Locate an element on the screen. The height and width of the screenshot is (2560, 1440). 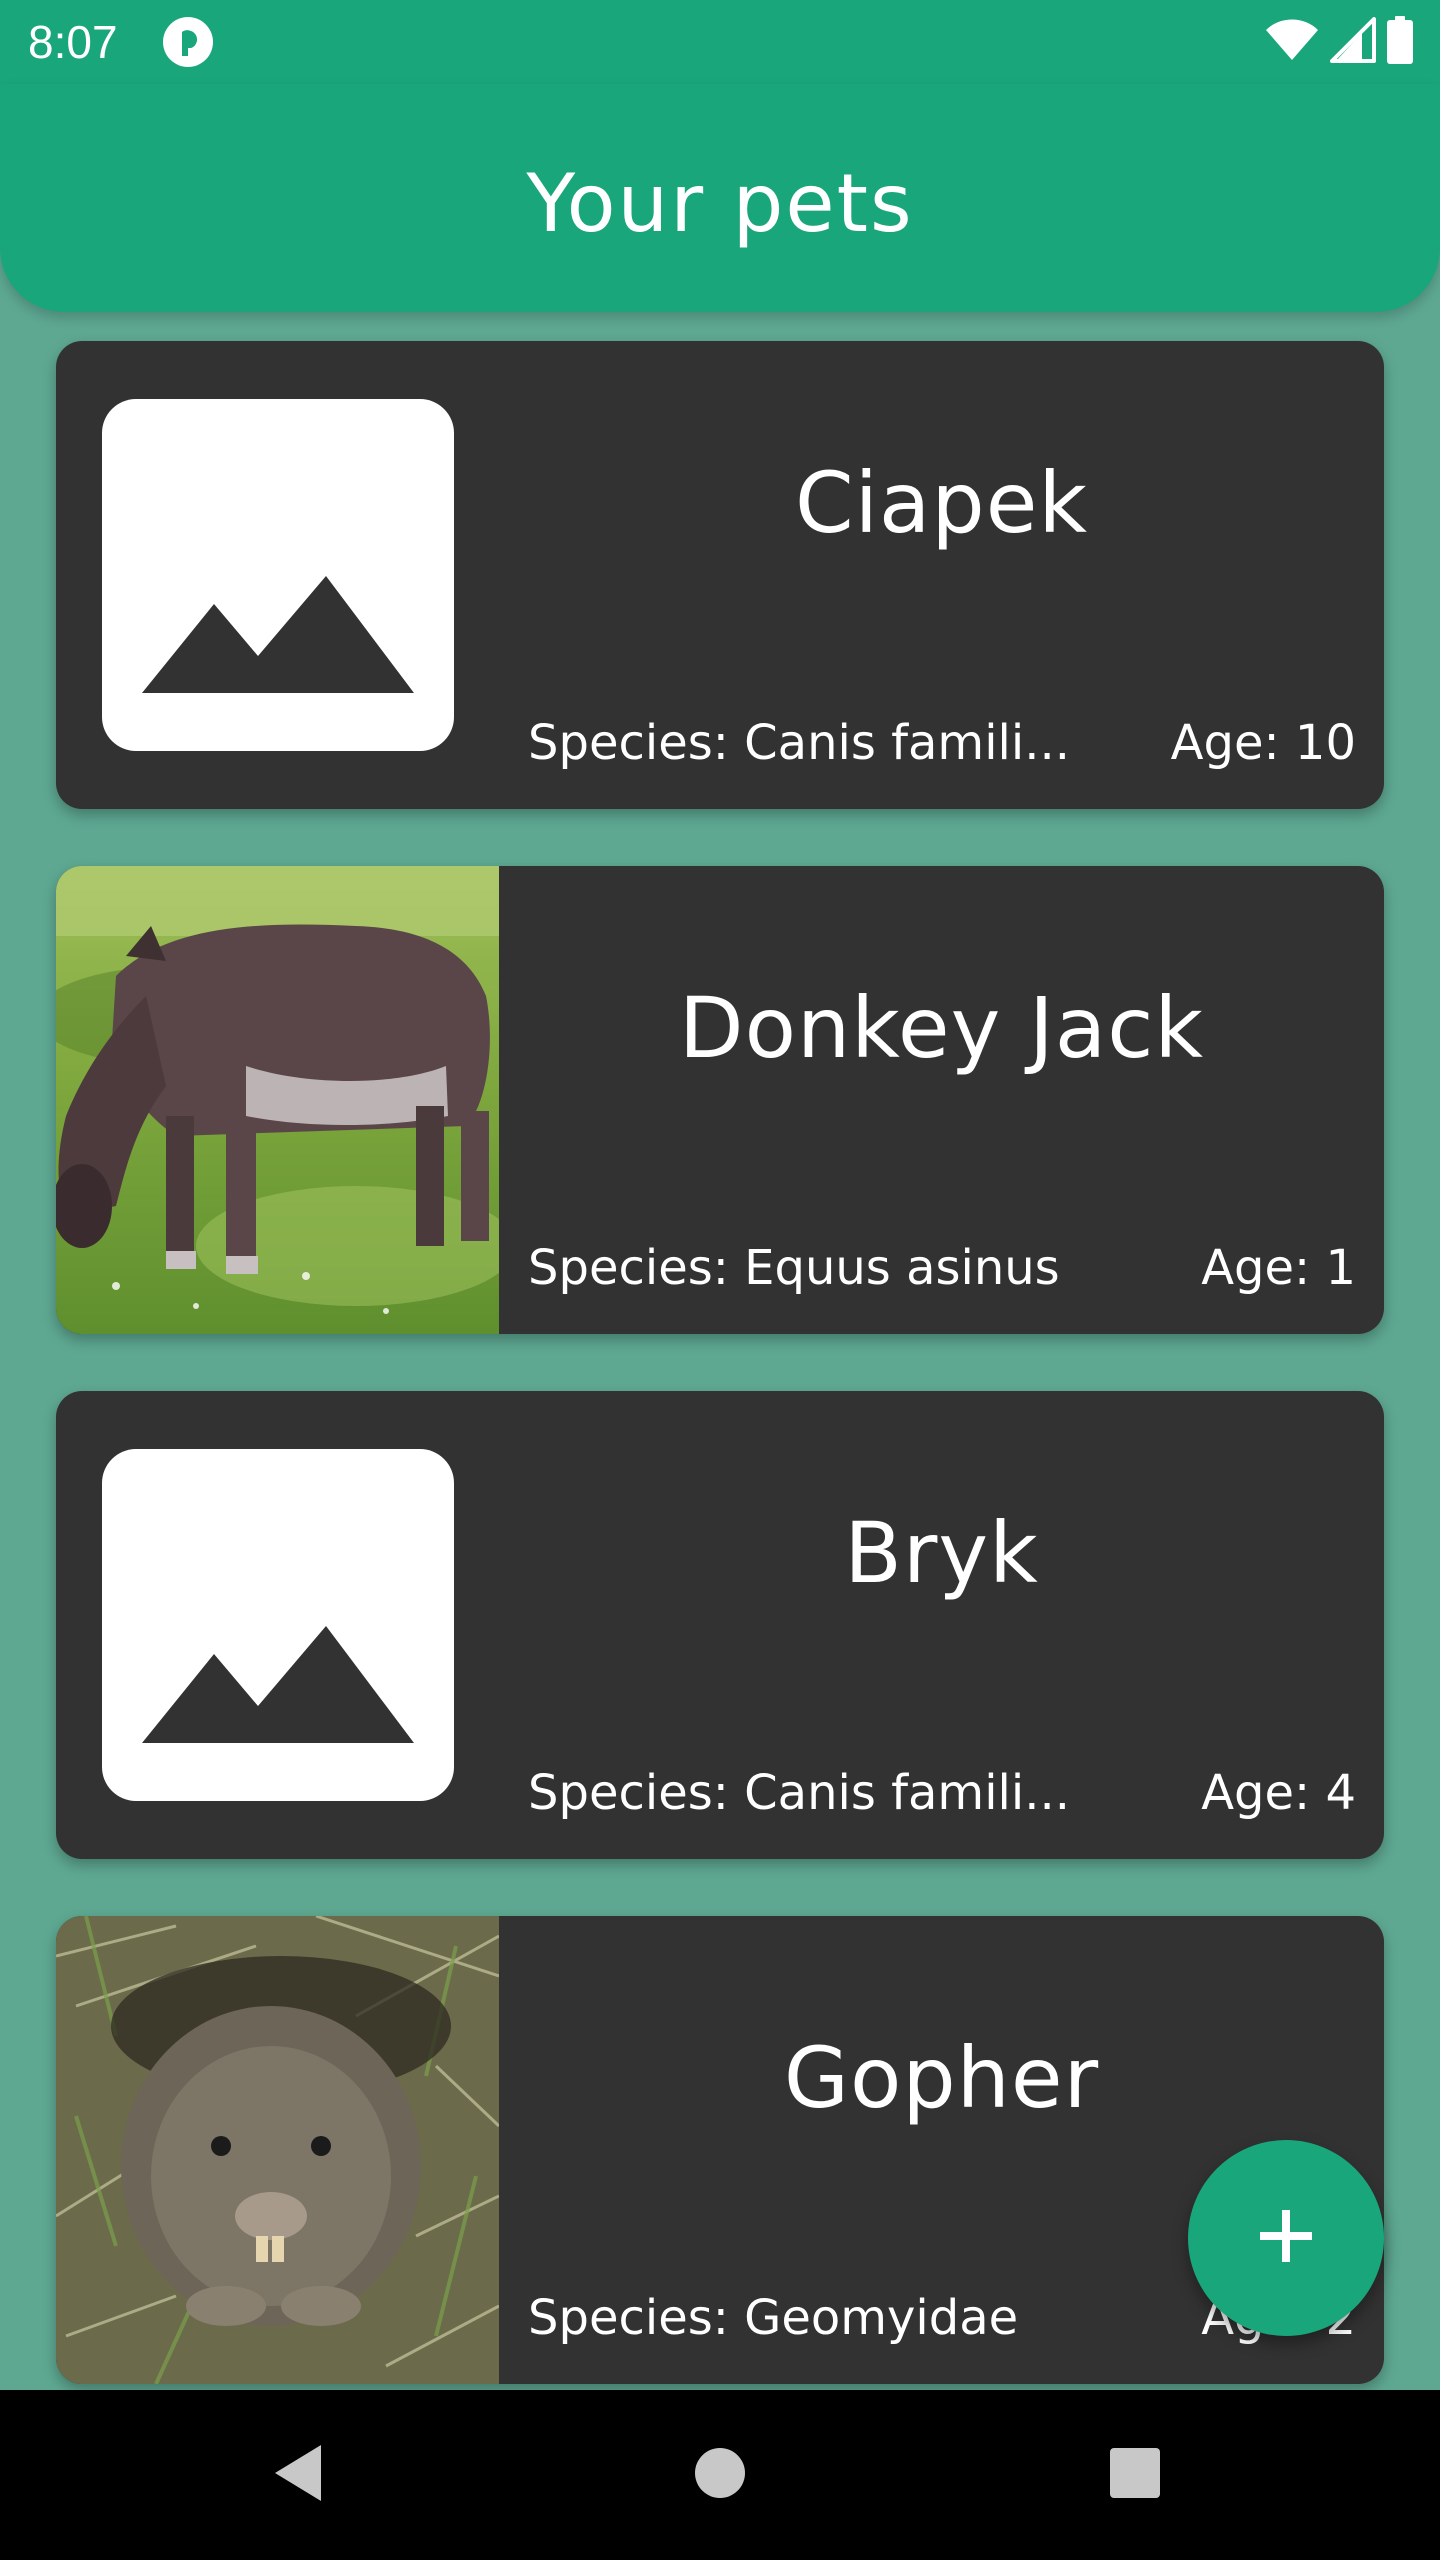
status-icons is located at coordinates (1339, 42).